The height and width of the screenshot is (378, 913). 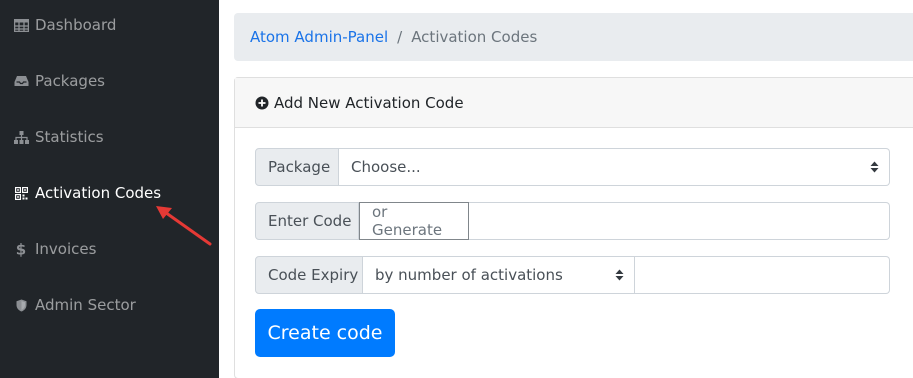 I want to click on sidebar-item-label: Packages, so click(x=70, y=81).